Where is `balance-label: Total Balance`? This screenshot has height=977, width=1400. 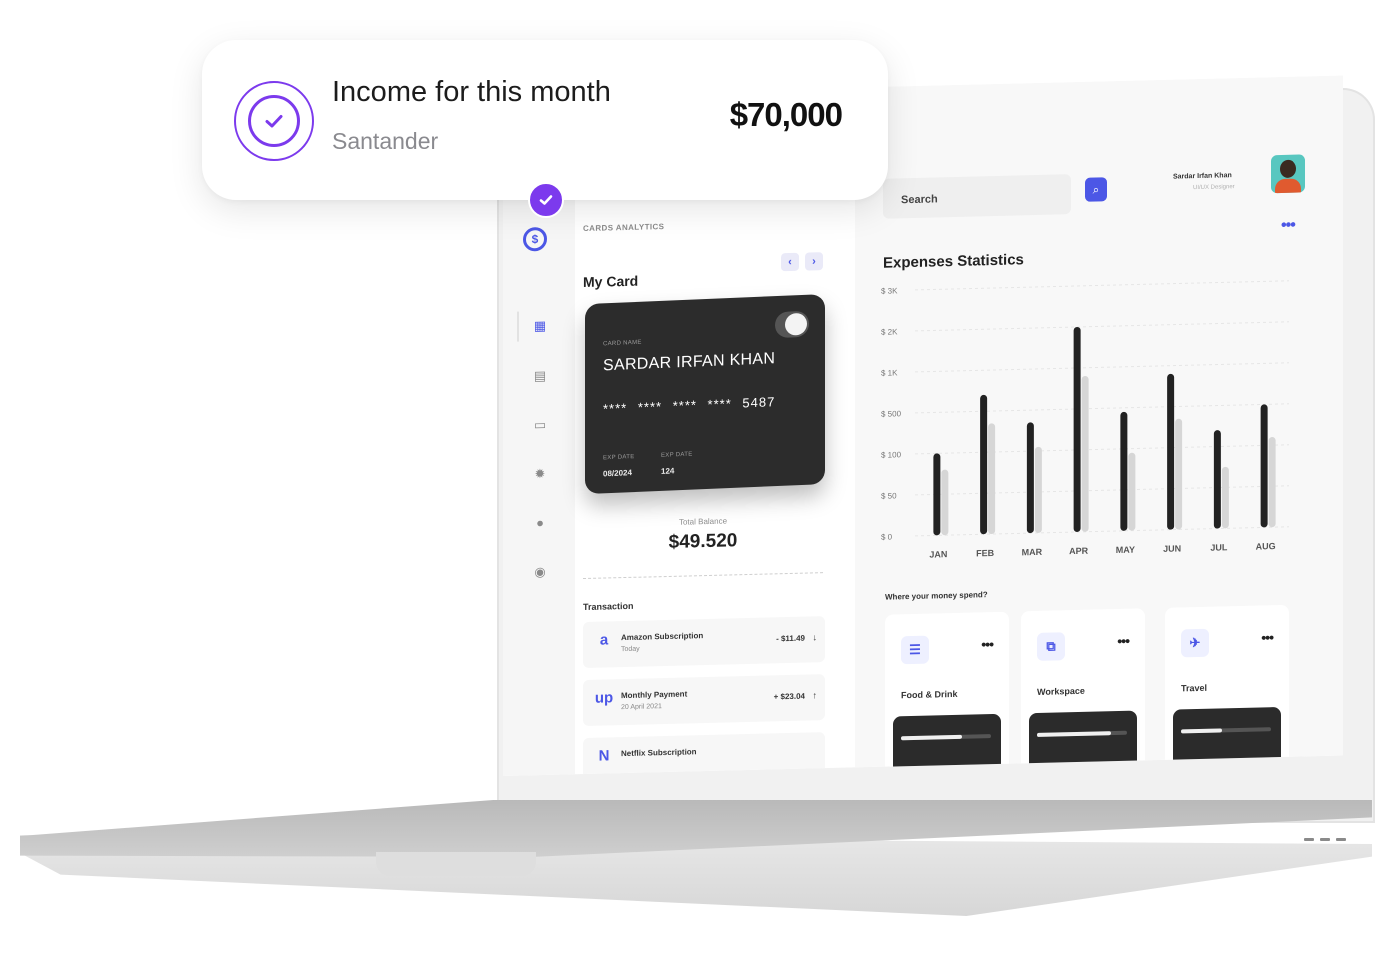
balance-label: Total Balance is located at coordinates (703, 521).